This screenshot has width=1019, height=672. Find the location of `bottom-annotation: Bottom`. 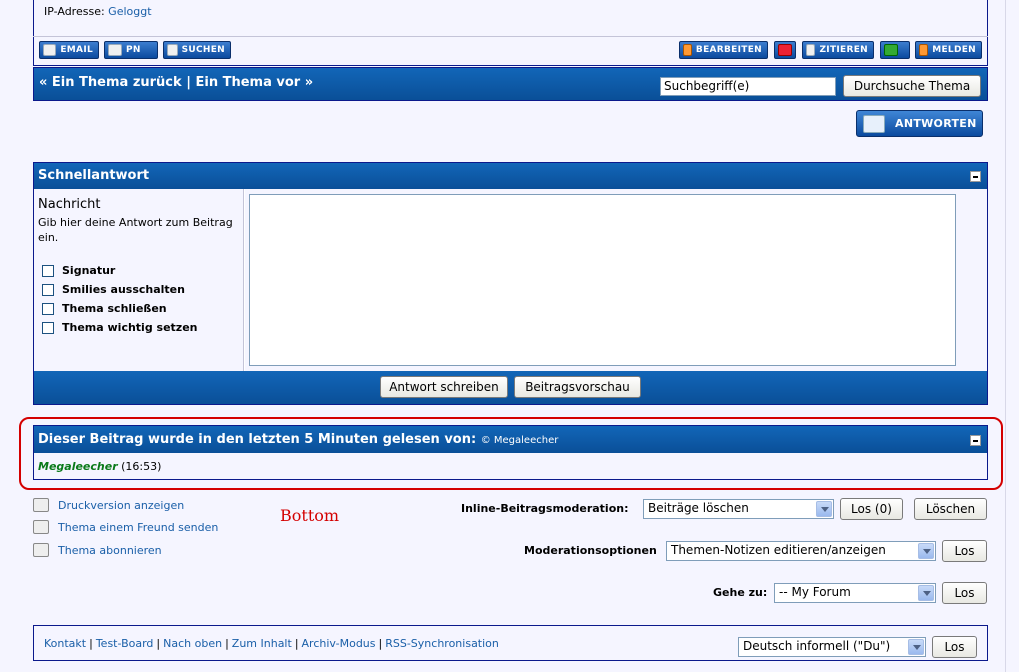

bottom-annotation: Bottom is located at coordinates (310, 515).